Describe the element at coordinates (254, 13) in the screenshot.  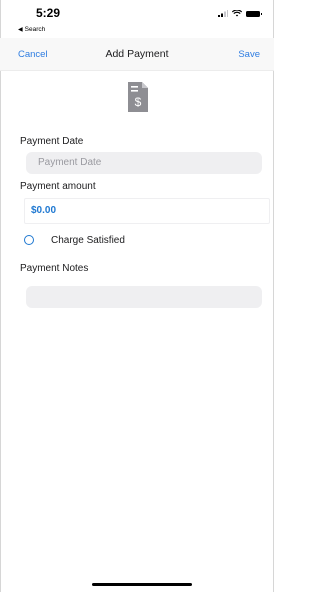
I see `battery-icon` at that location.